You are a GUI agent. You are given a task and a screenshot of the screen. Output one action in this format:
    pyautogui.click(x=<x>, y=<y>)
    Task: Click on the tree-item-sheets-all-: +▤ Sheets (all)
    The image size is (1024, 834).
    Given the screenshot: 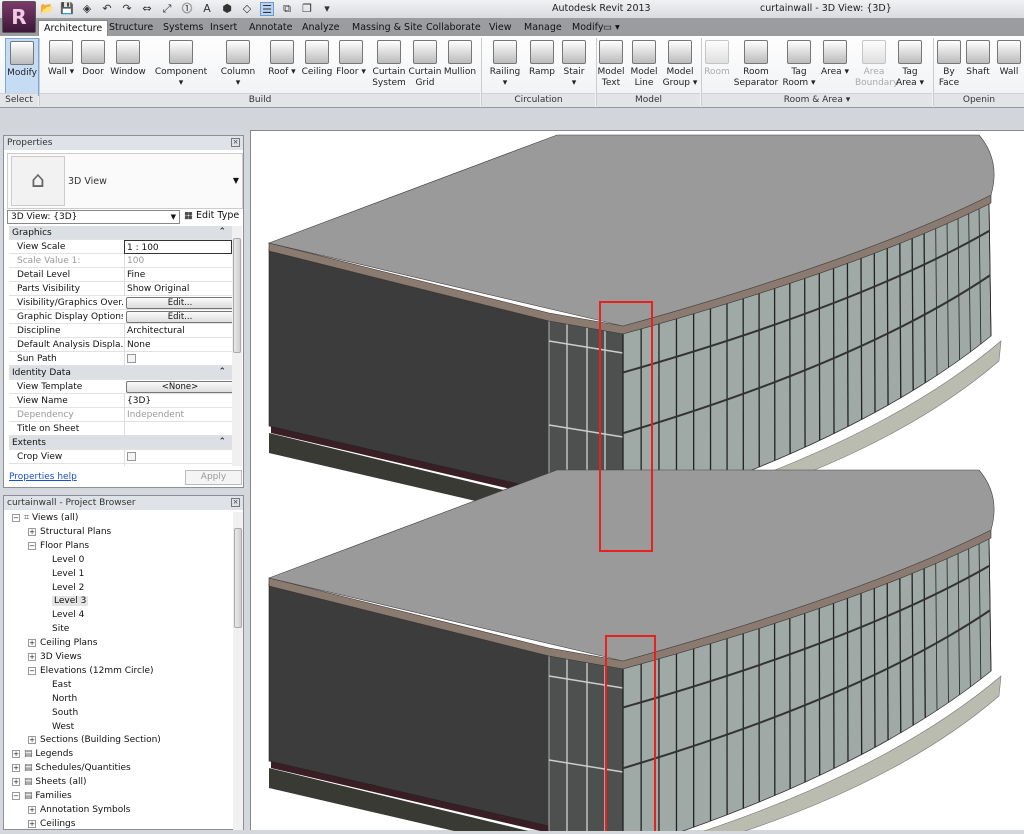 What is the action you would take?
    pyautogui.click(x=49, y=782)
    